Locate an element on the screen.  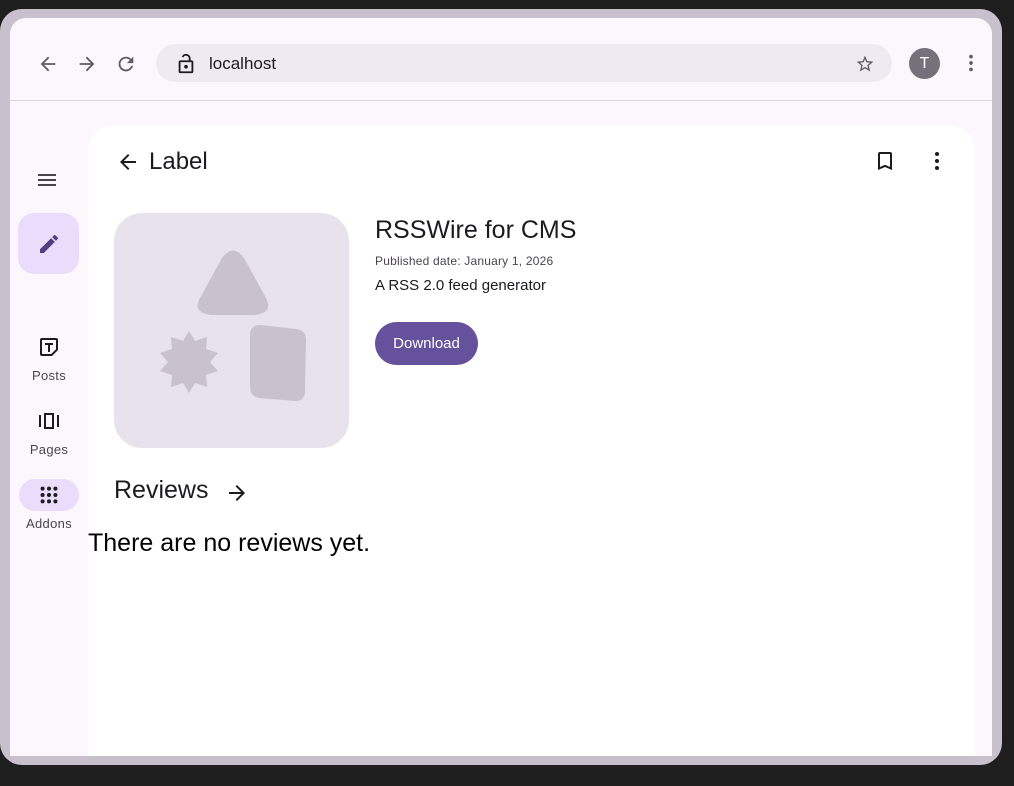
address-bar: localhost is located at coordinates (524, 63).